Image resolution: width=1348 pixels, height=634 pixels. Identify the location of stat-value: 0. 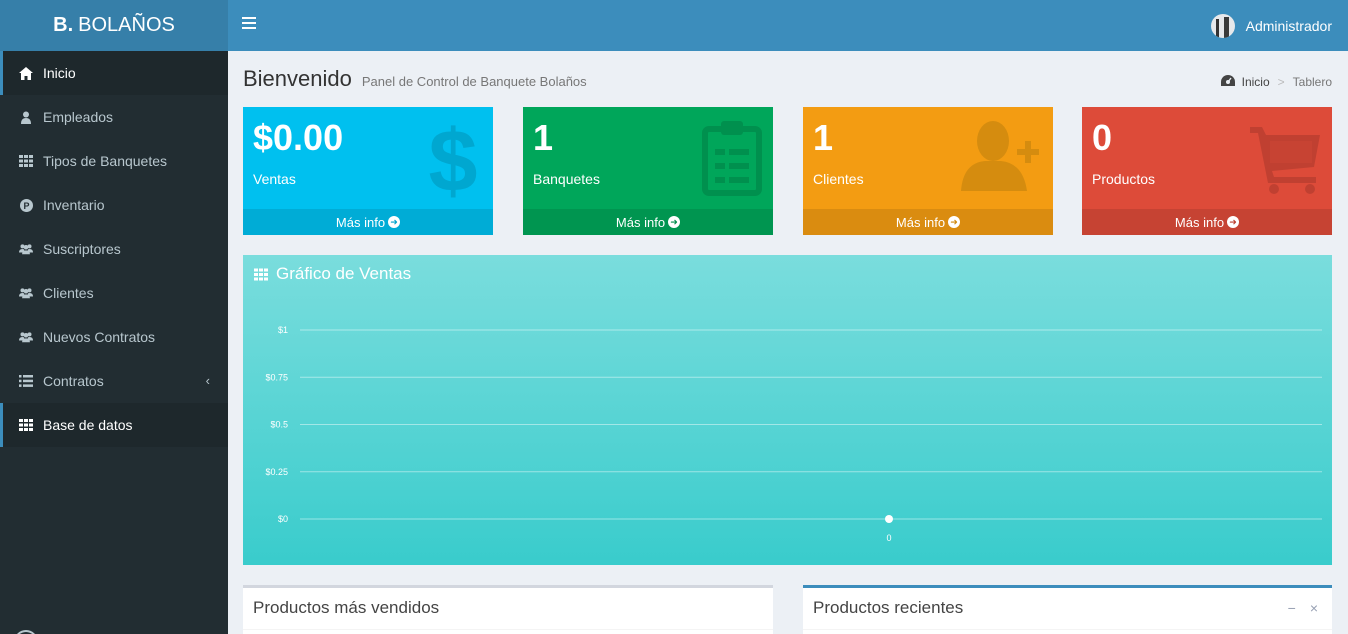
(1102, 137).